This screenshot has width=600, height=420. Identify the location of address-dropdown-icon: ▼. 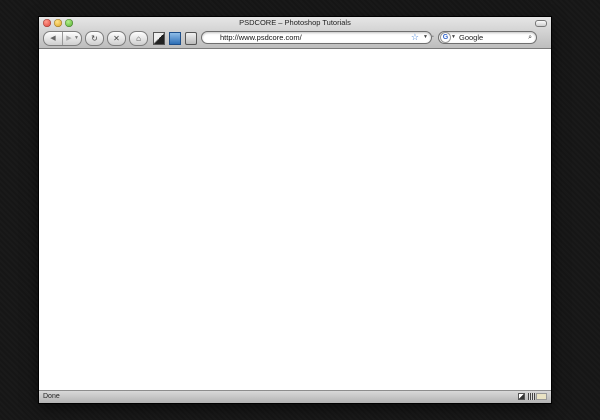
(425, 37).